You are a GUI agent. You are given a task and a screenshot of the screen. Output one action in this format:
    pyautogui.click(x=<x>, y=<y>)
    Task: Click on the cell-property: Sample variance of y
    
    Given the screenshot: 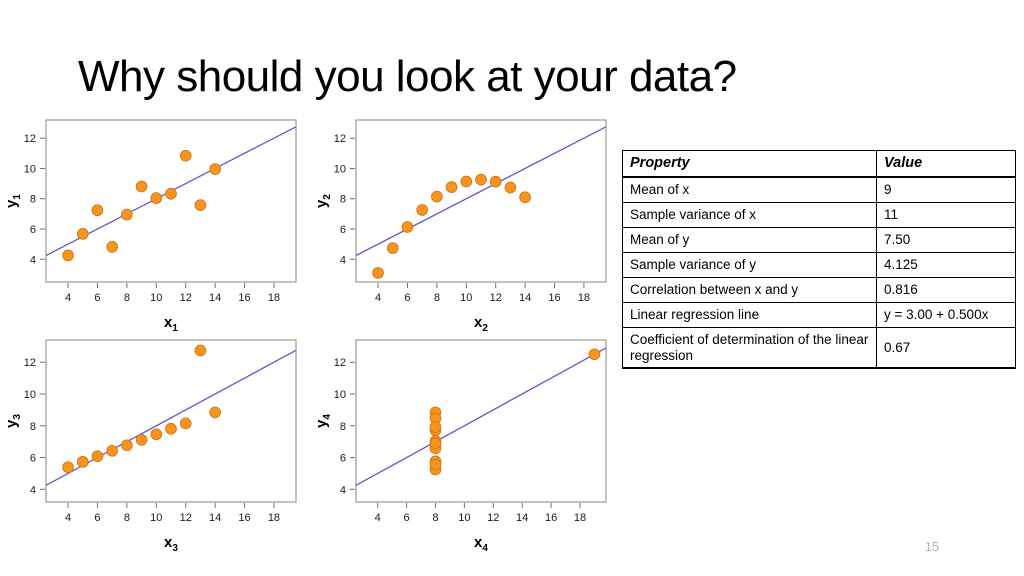 What is the action you would take?
    pyautogui.click(x=749, y=264)
    